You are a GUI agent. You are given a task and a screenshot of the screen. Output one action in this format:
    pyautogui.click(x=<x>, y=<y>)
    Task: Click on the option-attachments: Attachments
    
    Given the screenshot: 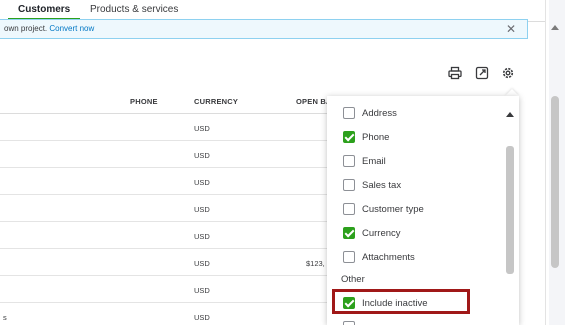 What is the action you would take?
    pyautogui.click(x=379, y=257)
    